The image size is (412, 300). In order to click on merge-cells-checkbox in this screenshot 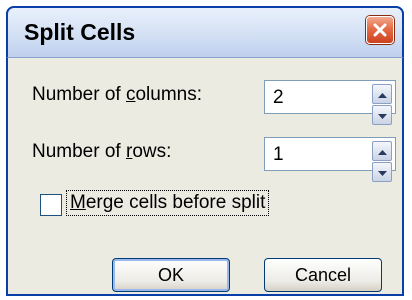, I will do `click(51, 205)`.